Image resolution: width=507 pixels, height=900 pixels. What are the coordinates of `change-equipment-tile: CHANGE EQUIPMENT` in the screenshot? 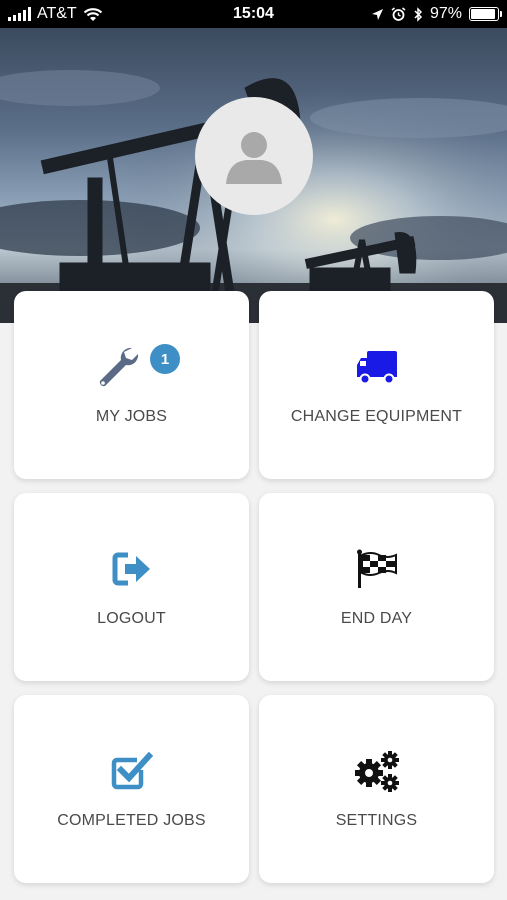 It's located at (376, 385).